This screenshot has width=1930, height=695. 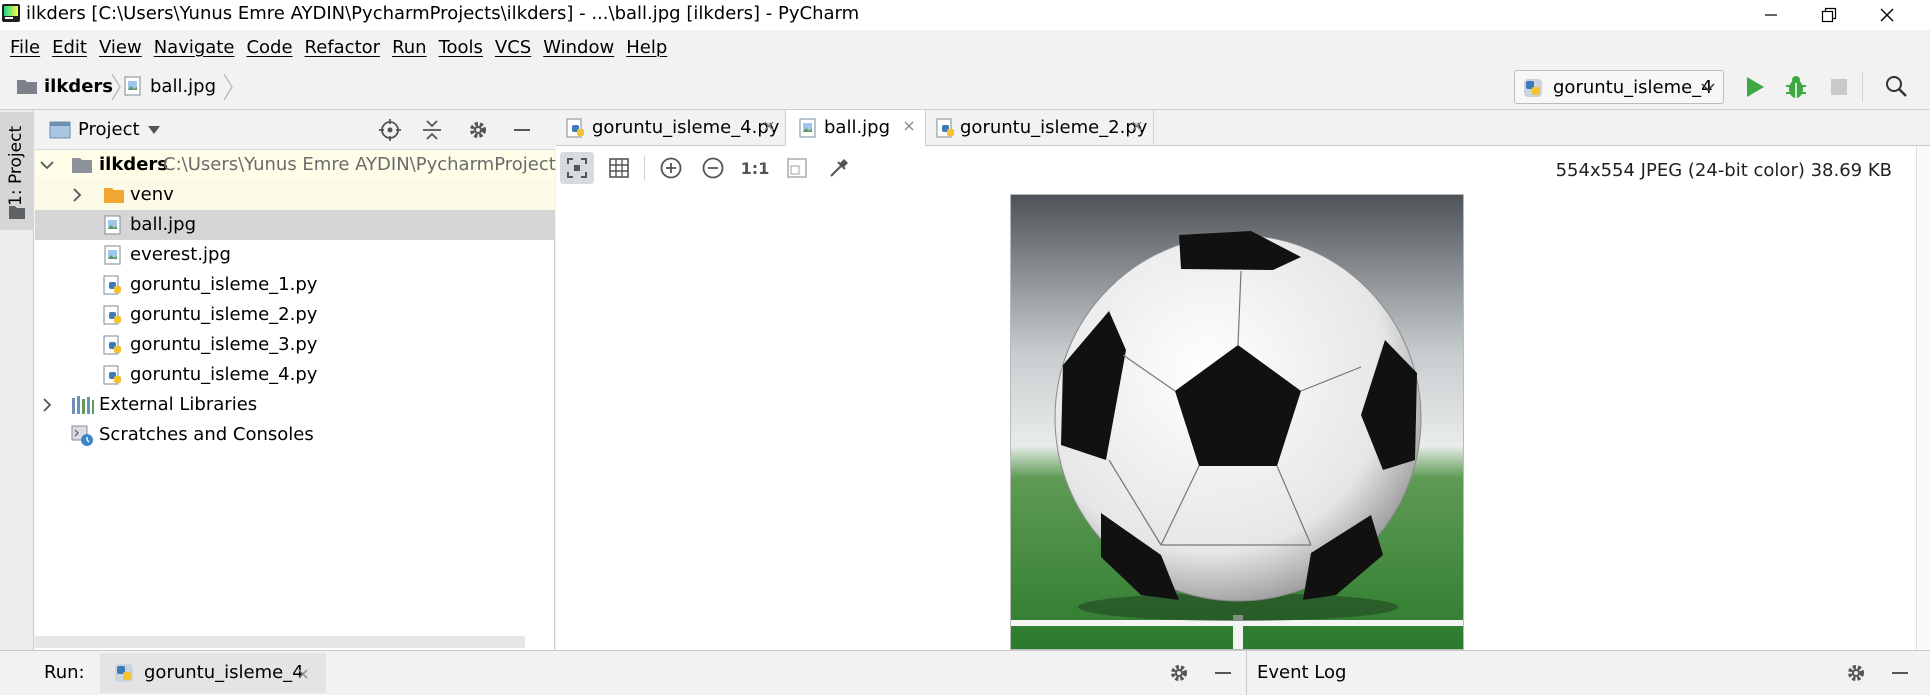 What do you see at coordinates (178, 404) in the screenshot?
I see `tree-item-label: External Libraries` at bounding box center [178, 404].